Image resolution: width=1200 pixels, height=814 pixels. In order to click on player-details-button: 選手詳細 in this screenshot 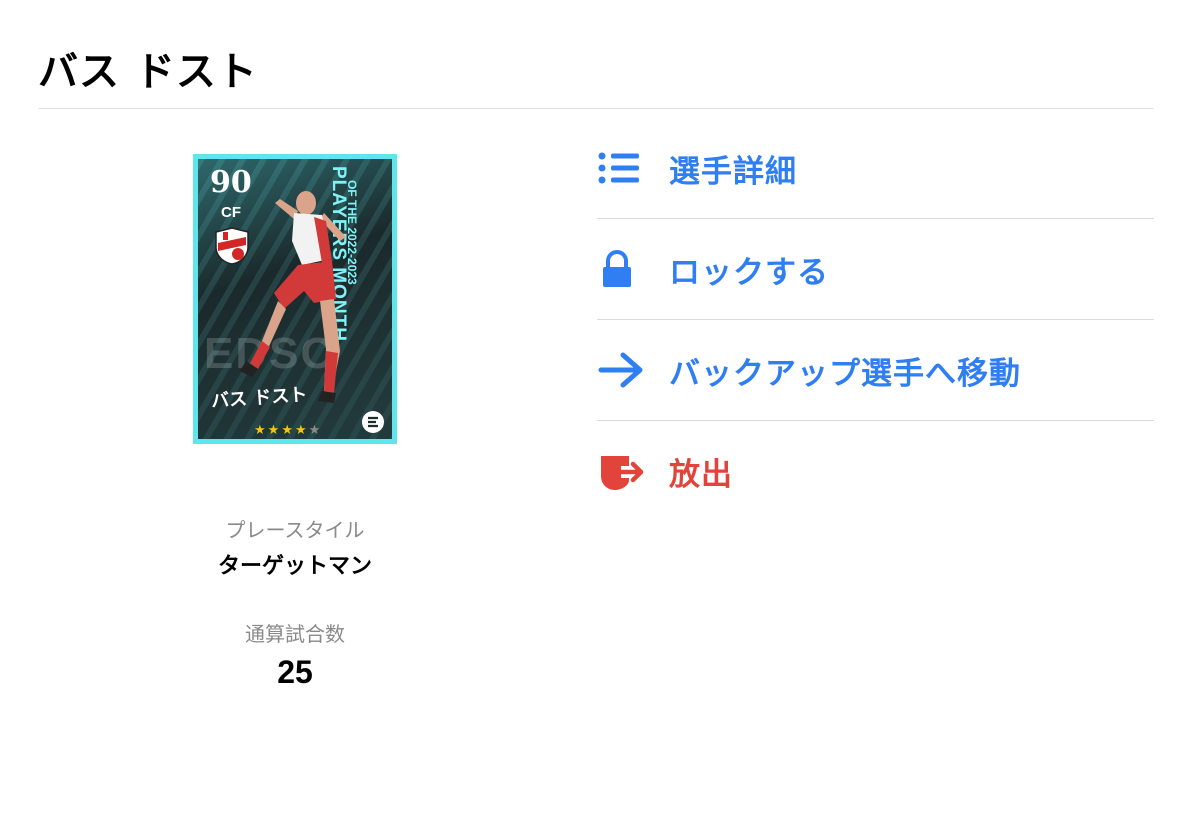, I will do `click(875, 168)`.